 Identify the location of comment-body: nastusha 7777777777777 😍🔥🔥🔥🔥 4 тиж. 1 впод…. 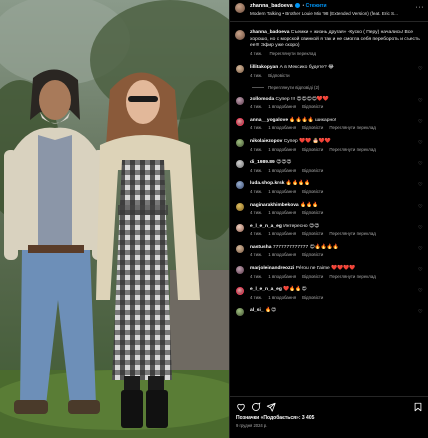
(330, 252).